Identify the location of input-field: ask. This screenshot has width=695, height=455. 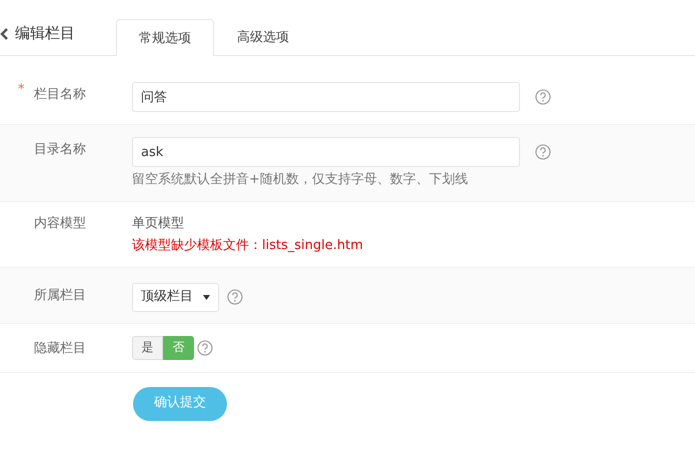
(326, 152).